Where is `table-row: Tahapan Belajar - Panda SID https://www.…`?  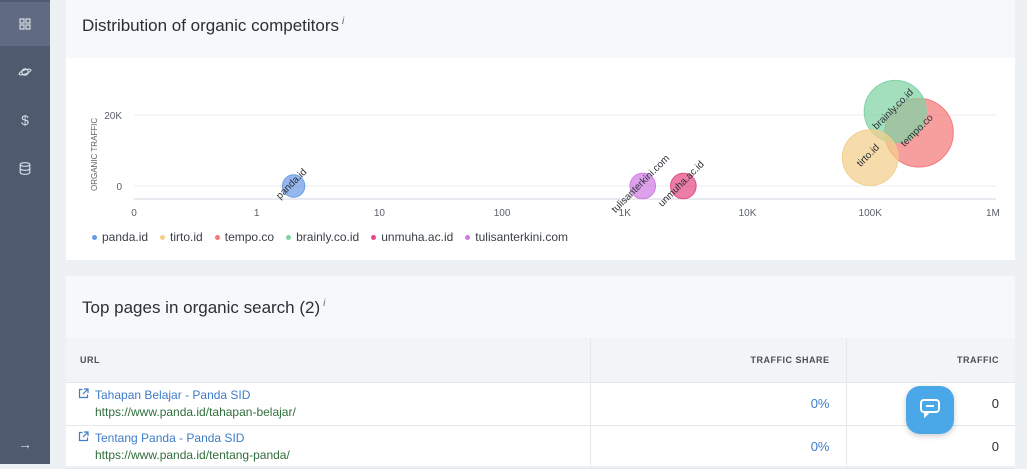
table-row: Tahapan Belajar - Panda SID https://www.… is located at coordinates (540, 404).